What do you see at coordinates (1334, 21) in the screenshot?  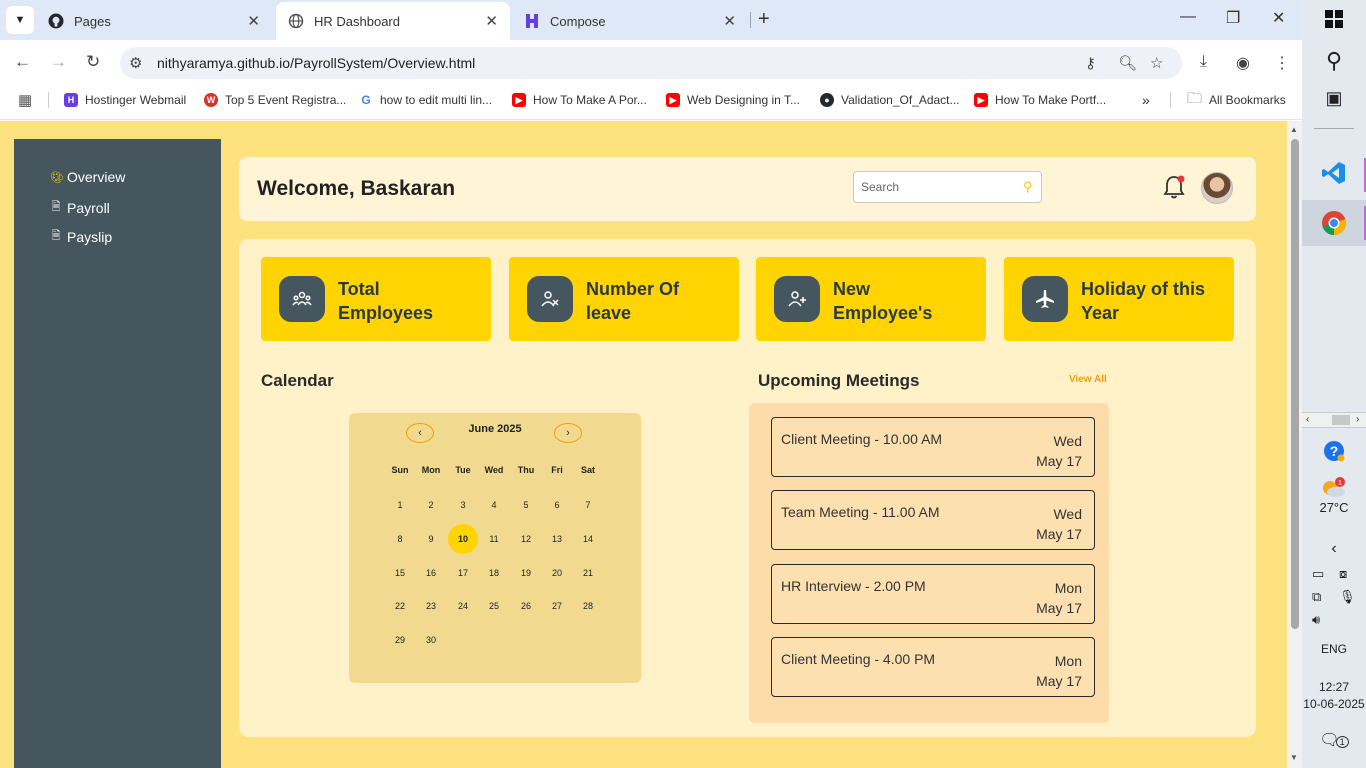 I see `windows-start-icon` at bounding box center [1334, 21].